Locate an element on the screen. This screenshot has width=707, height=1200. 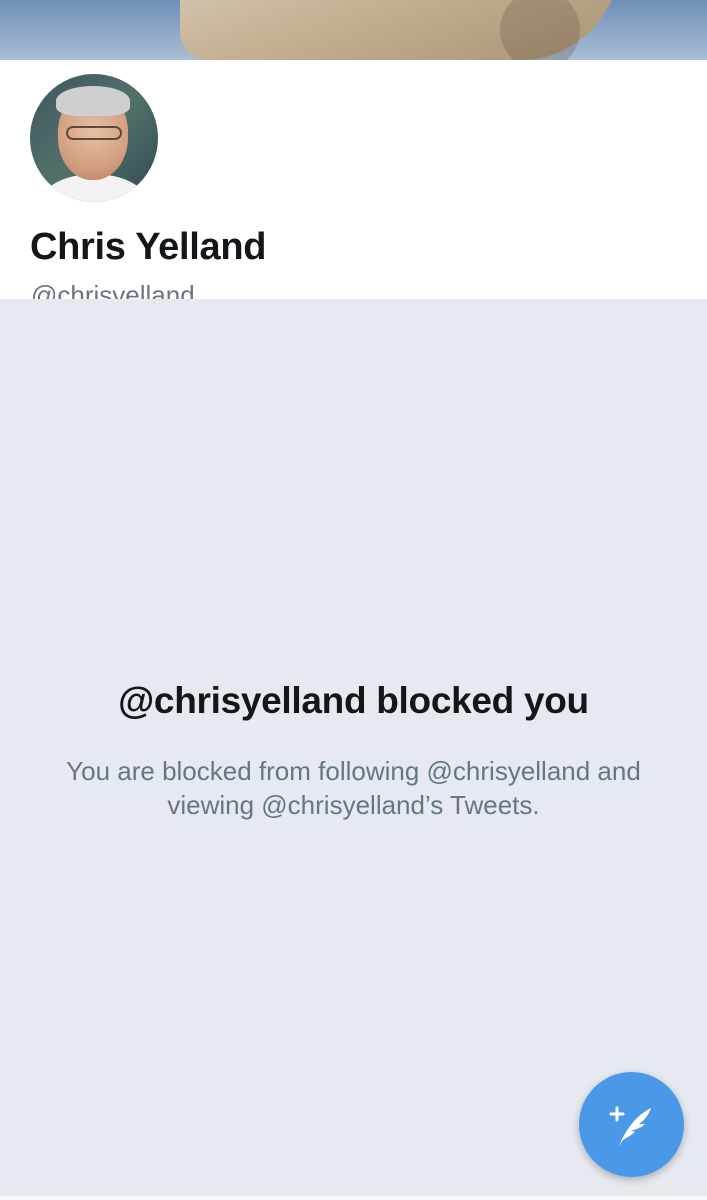
avatar-glasses is located at coordinates (94, 133).